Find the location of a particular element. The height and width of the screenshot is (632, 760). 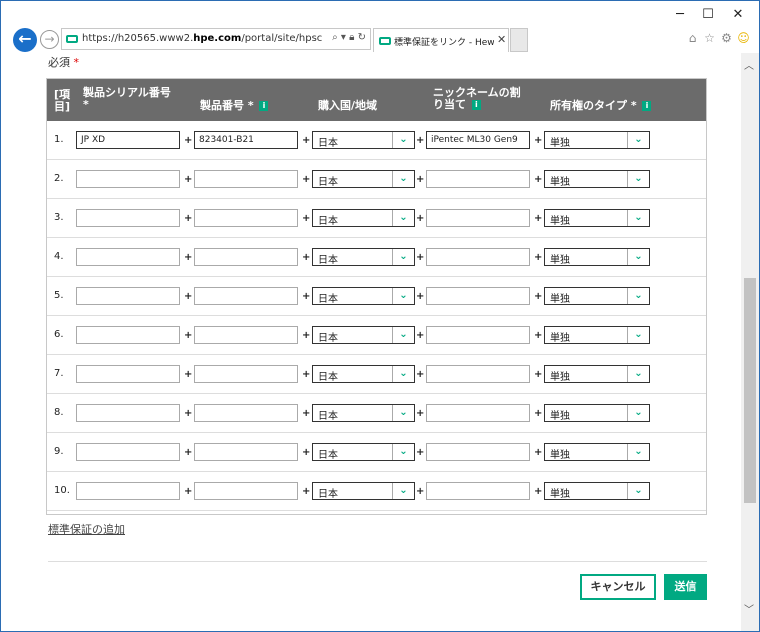

search-icon: ⌕ is located at coordinates (335, 37).